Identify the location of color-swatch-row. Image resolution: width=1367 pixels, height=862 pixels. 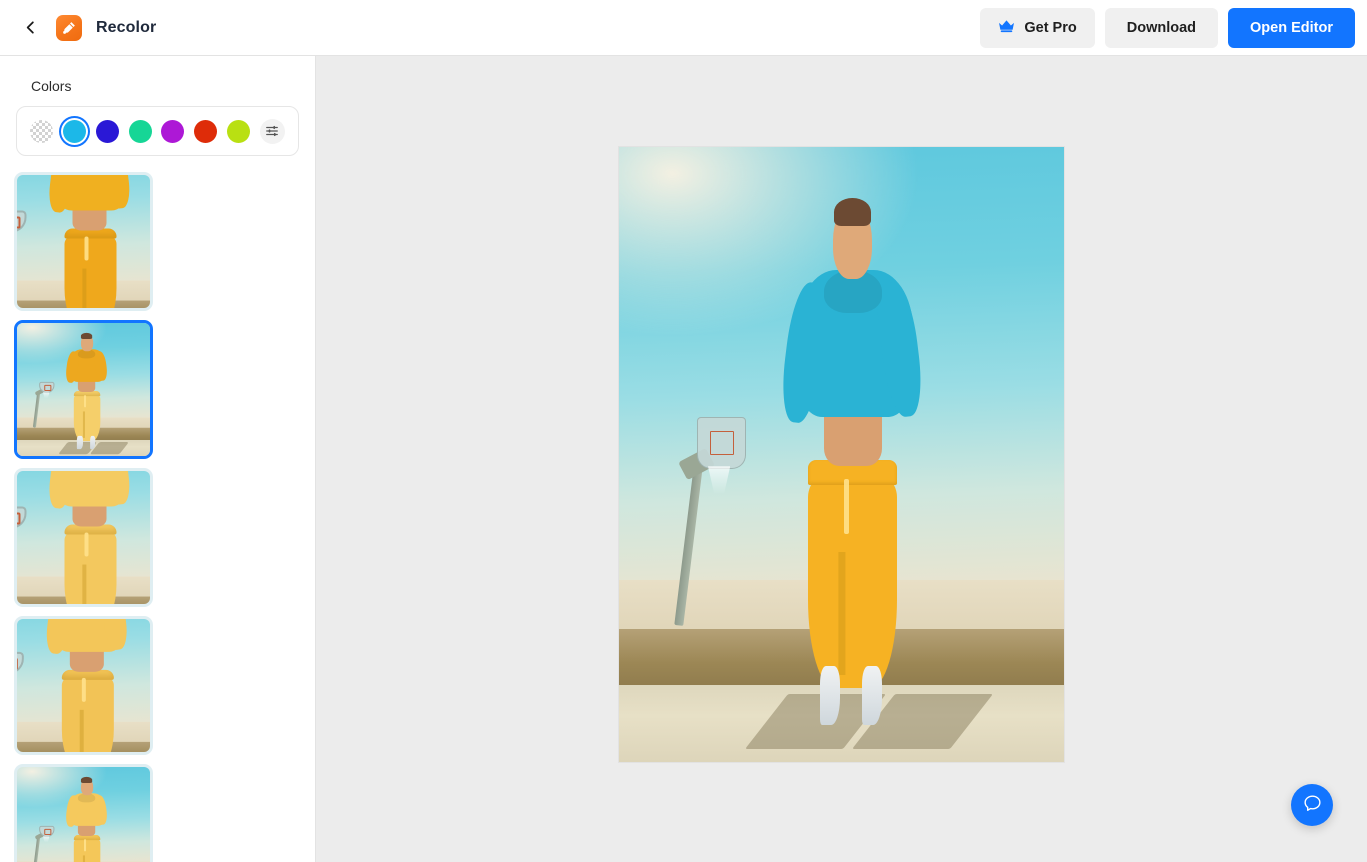
(157, 131).